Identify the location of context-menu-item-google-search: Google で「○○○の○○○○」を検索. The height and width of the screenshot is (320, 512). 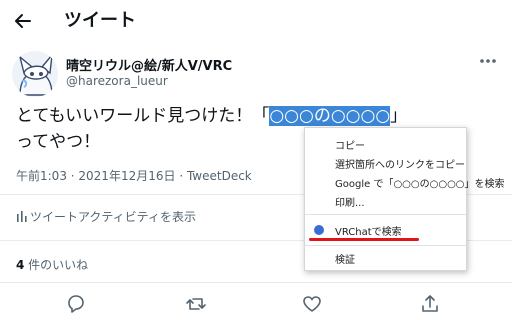
(420, 182).